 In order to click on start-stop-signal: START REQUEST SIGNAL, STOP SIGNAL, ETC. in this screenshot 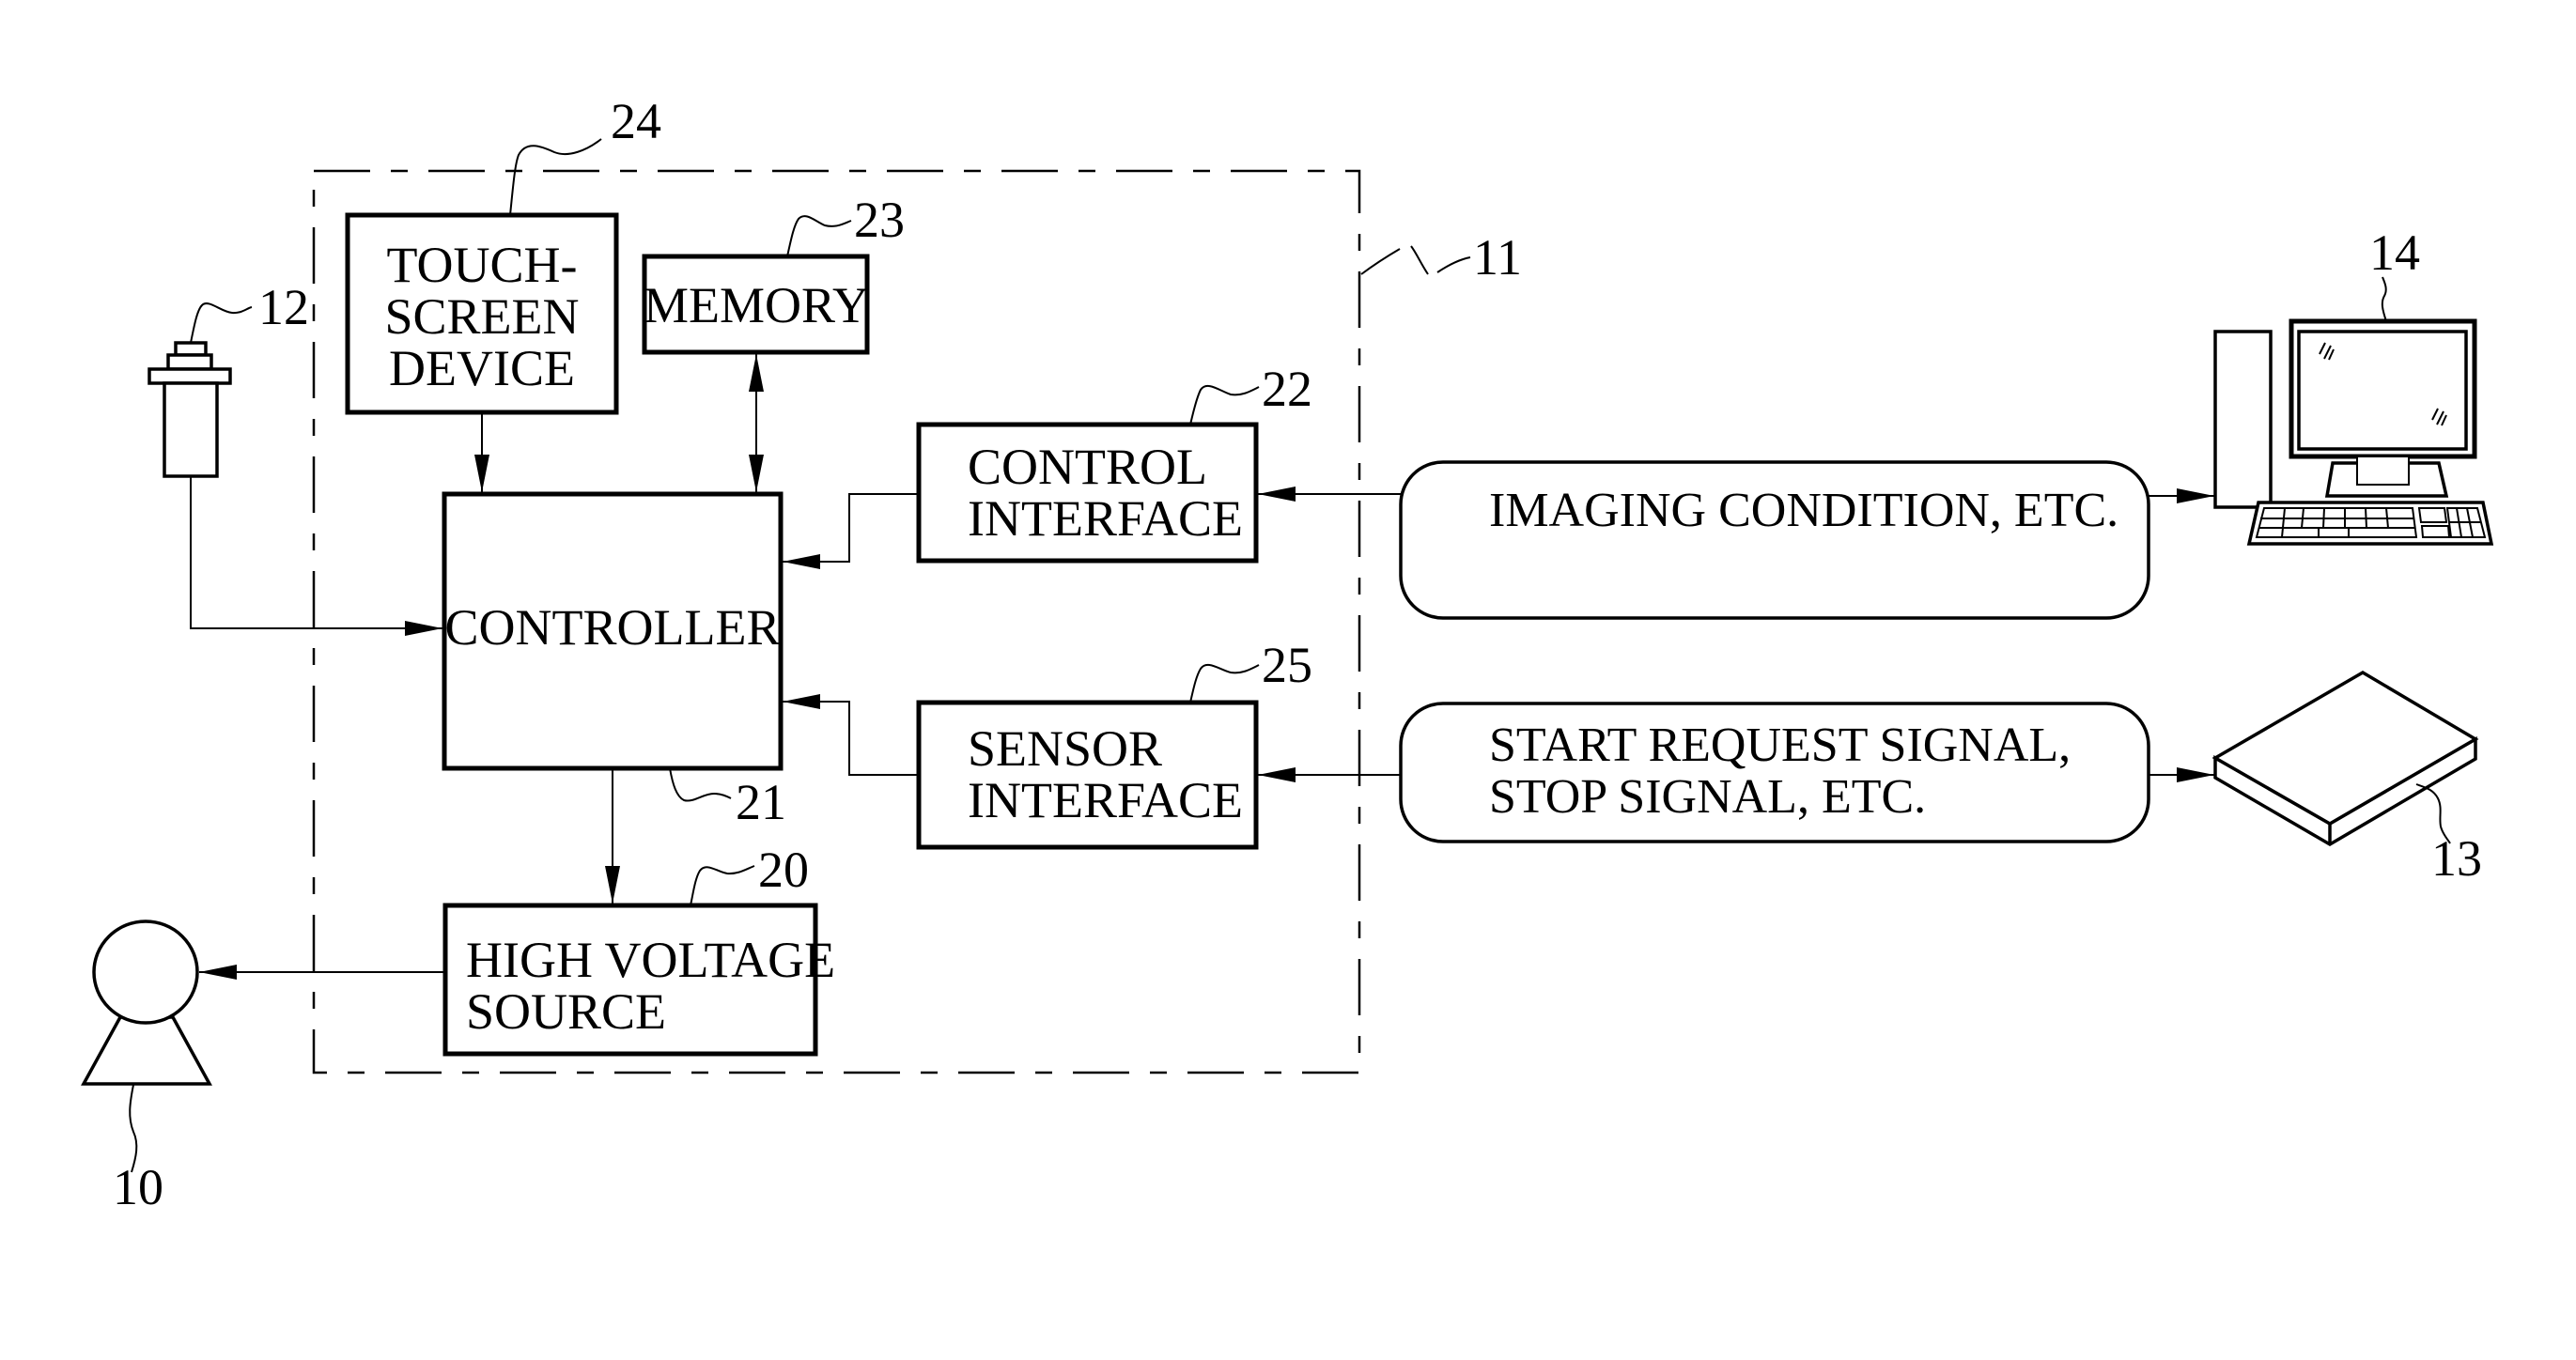, I will do `click(1774, 772)`.